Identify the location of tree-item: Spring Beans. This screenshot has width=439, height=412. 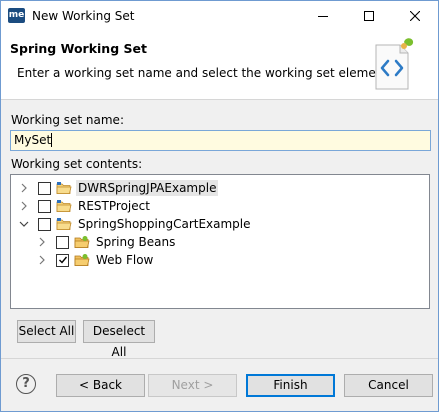
(107, 242).